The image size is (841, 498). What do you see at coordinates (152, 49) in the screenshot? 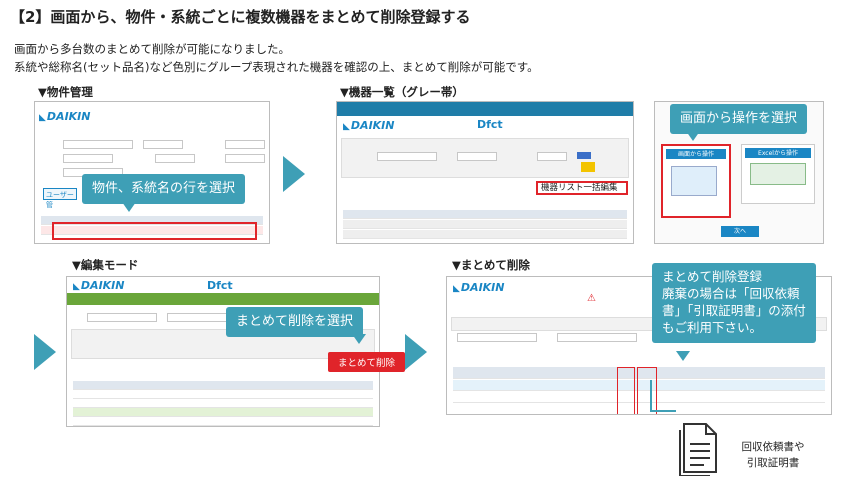
I see `intro-line-1: 画面から多台数のまとめて削除が可能になりました。` at bounding box center [152, 49].